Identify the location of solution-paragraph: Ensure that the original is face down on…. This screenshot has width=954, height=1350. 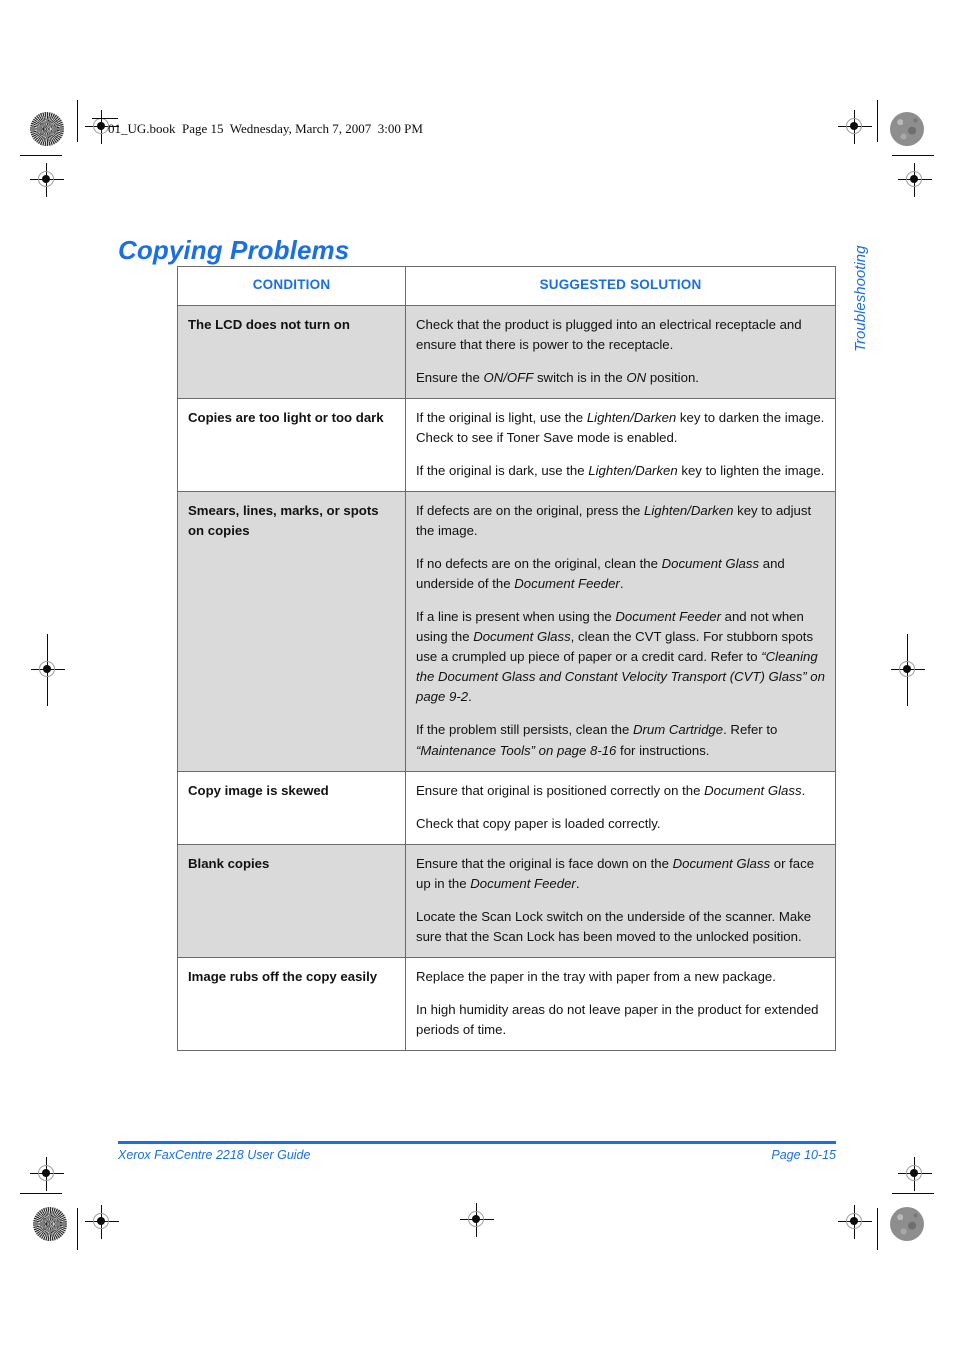
(615, 873).